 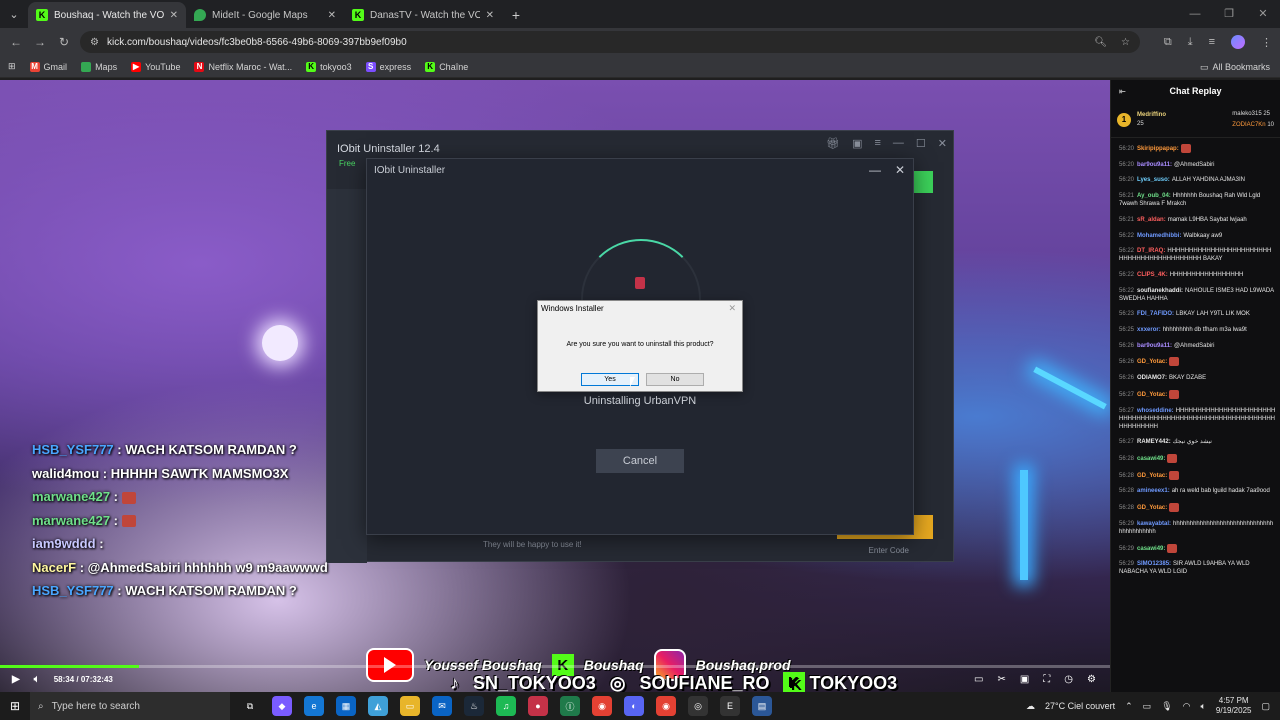 I want to click on outlook-icon: ✉, so click(x=442, y=706).